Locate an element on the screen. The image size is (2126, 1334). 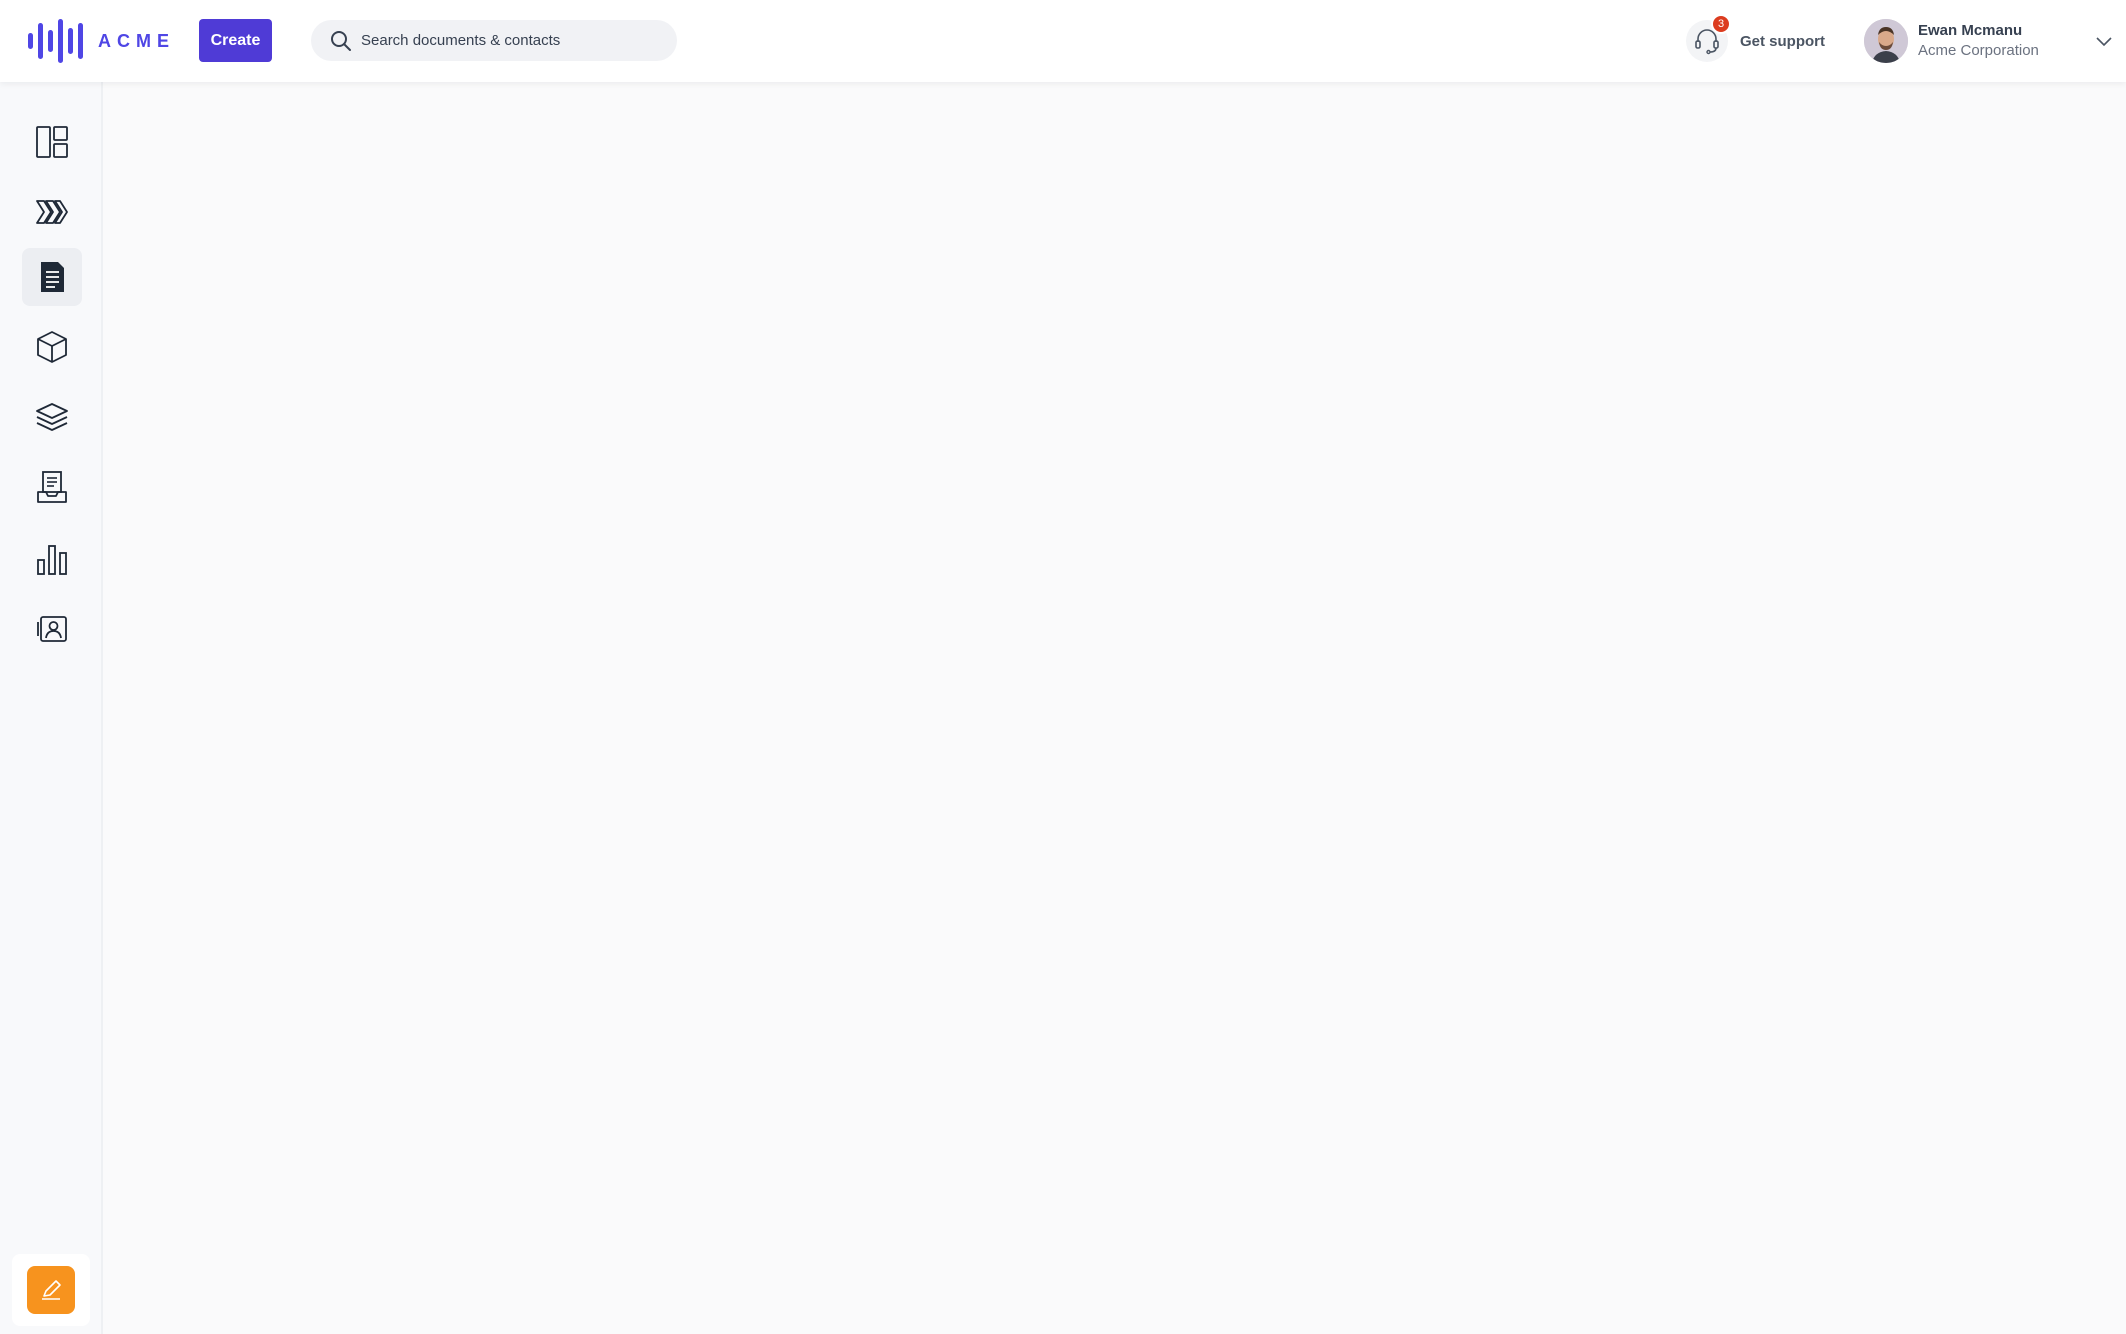
user-info: Ewan Mcmanu Acme Corporation is located at coordinates (1978, 41).